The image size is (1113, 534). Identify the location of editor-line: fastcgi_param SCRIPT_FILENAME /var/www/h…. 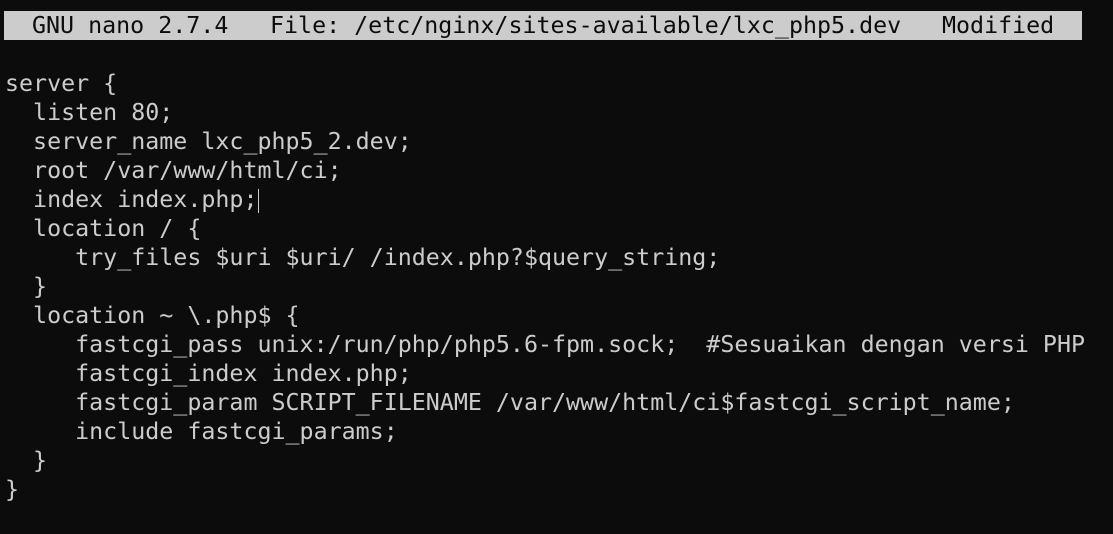
(555, 402).